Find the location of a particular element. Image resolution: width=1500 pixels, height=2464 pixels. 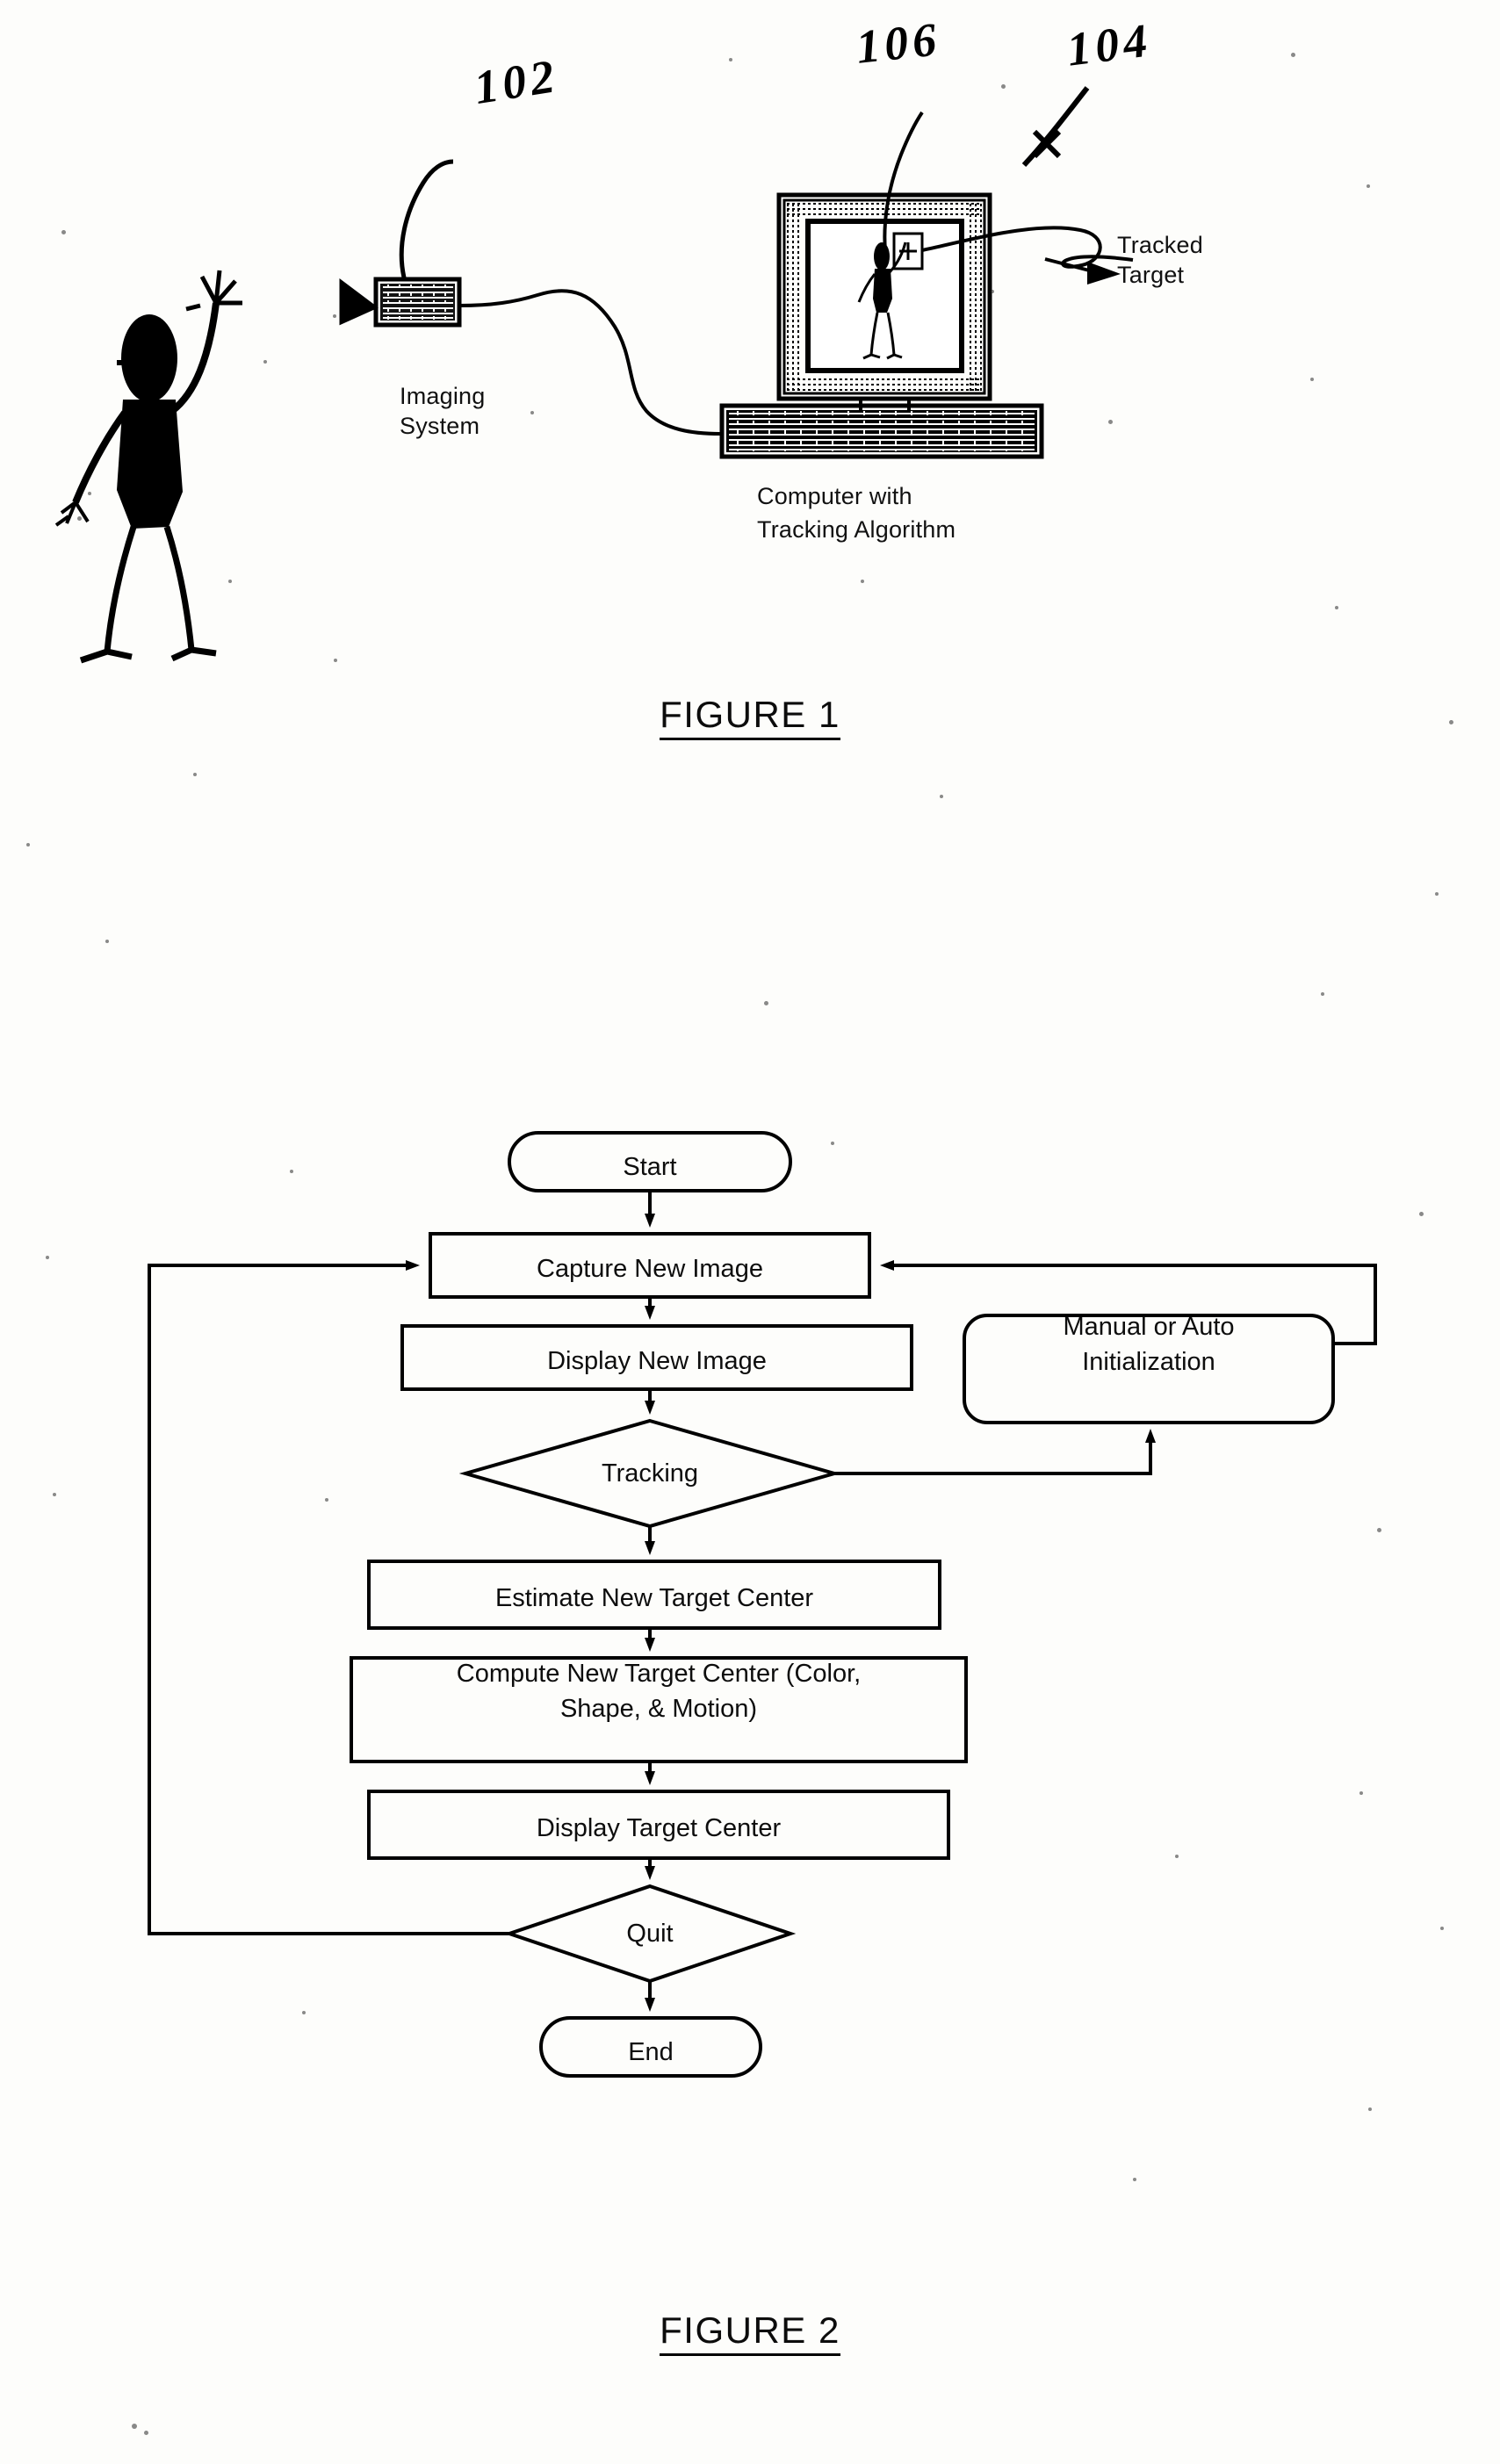

node-capture-new-image is located at coordinates (650, 1265).